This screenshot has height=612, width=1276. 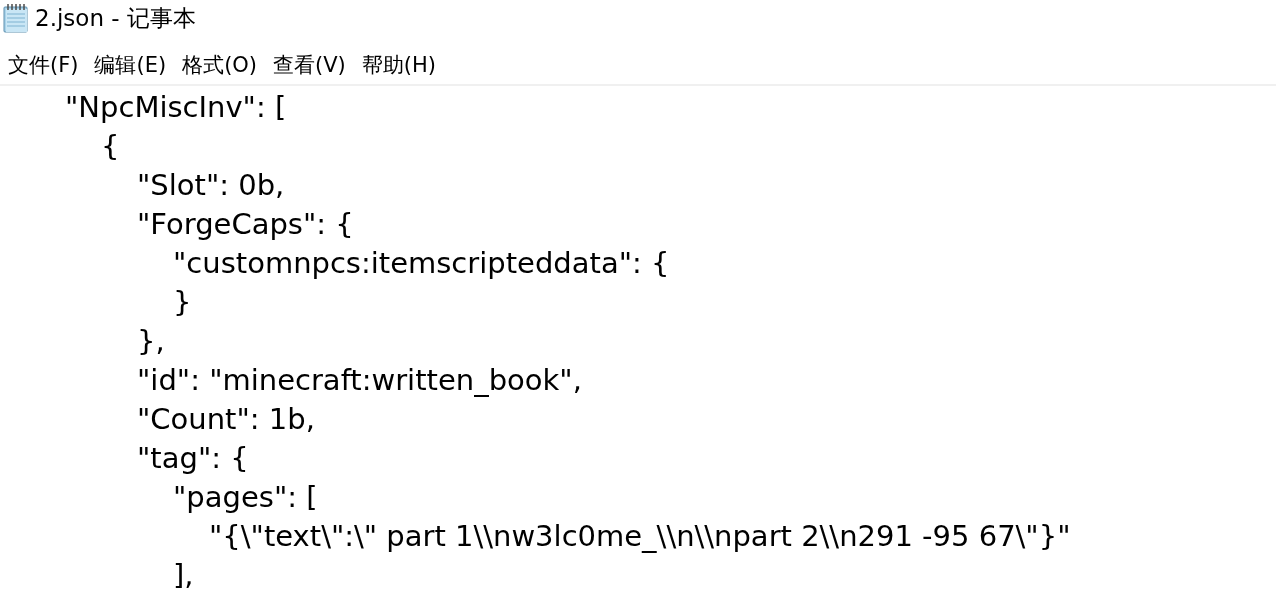 I want to click on code-line: "NpcMiscInv": [, so click(x=176, y=107).